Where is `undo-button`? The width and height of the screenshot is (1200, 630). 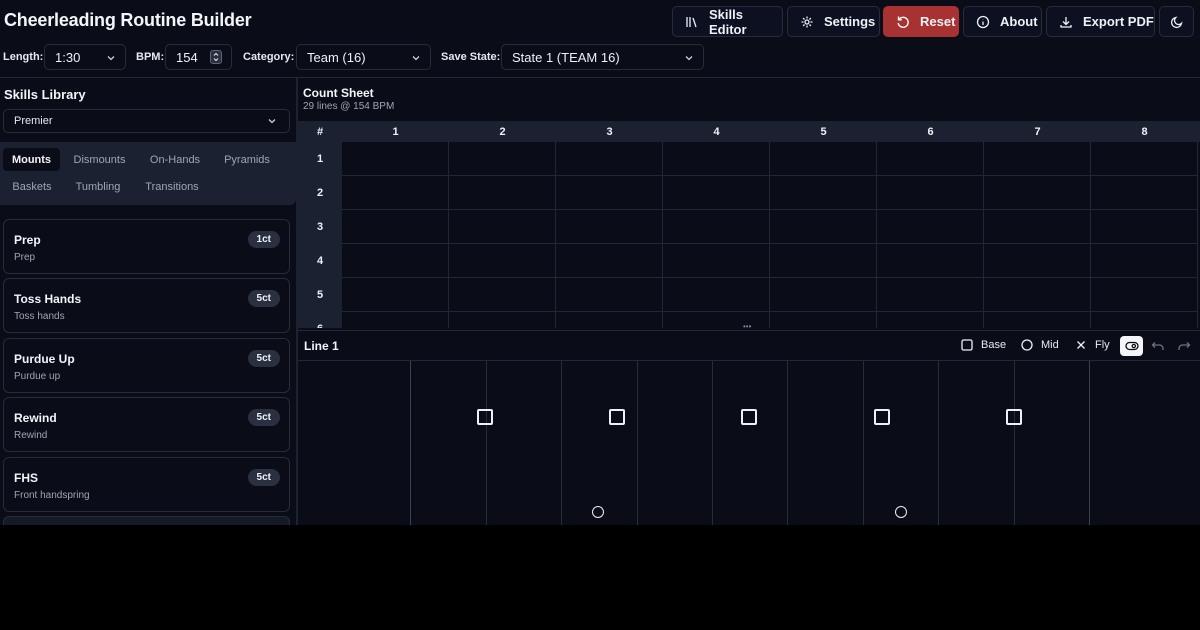 undo-button is located at coordinates (1157, 346).